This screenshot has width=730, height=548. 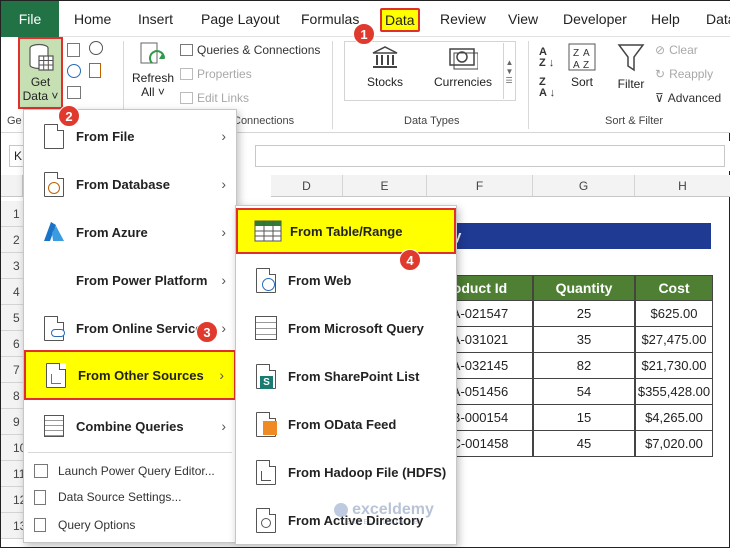 I want to click on tab-help: Help, so click(x=665, y=19).